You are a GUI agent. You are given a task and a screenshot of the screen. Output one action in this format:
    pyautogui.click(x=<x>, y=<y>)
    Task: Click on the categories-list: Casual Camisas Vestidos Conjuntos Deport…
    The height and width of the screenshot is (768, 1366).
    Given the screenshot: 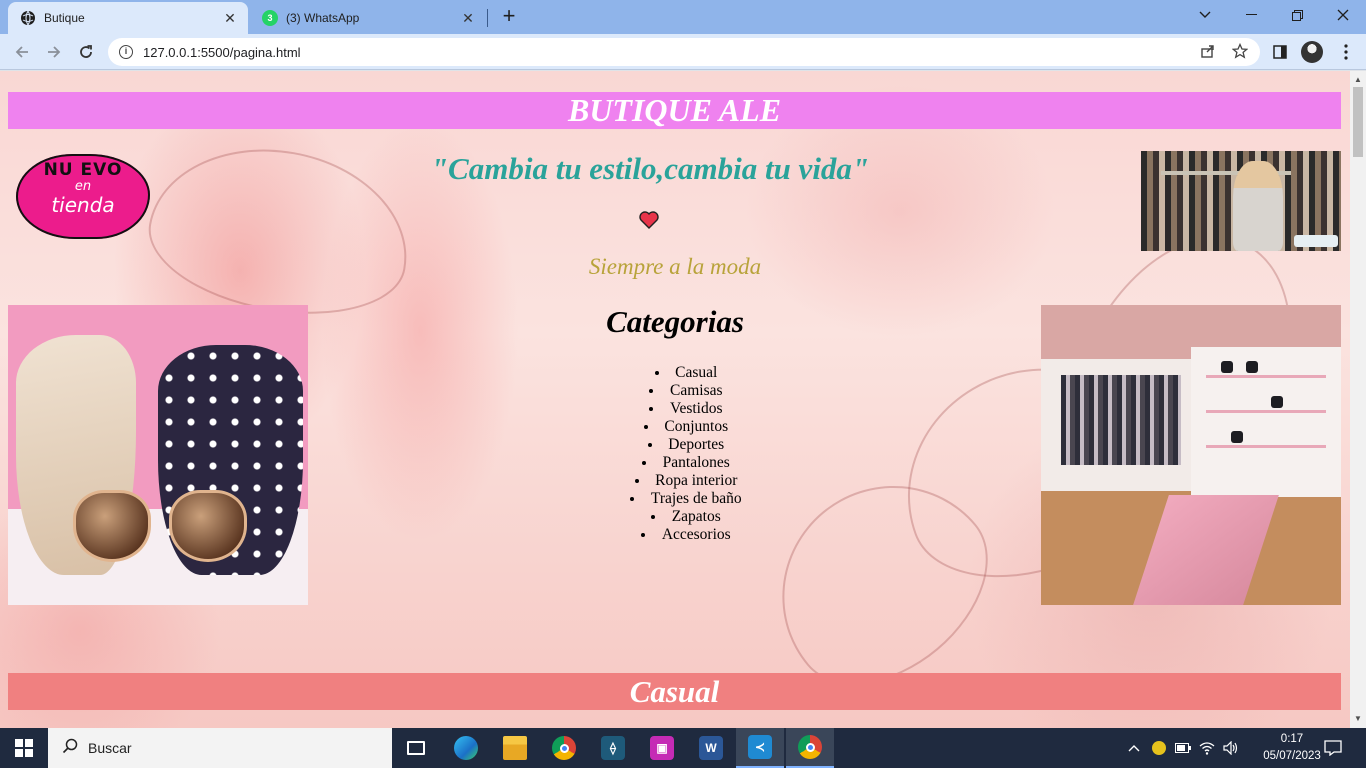 What is the action you would take?
    pyautogui.click(x=686, y=454)
    